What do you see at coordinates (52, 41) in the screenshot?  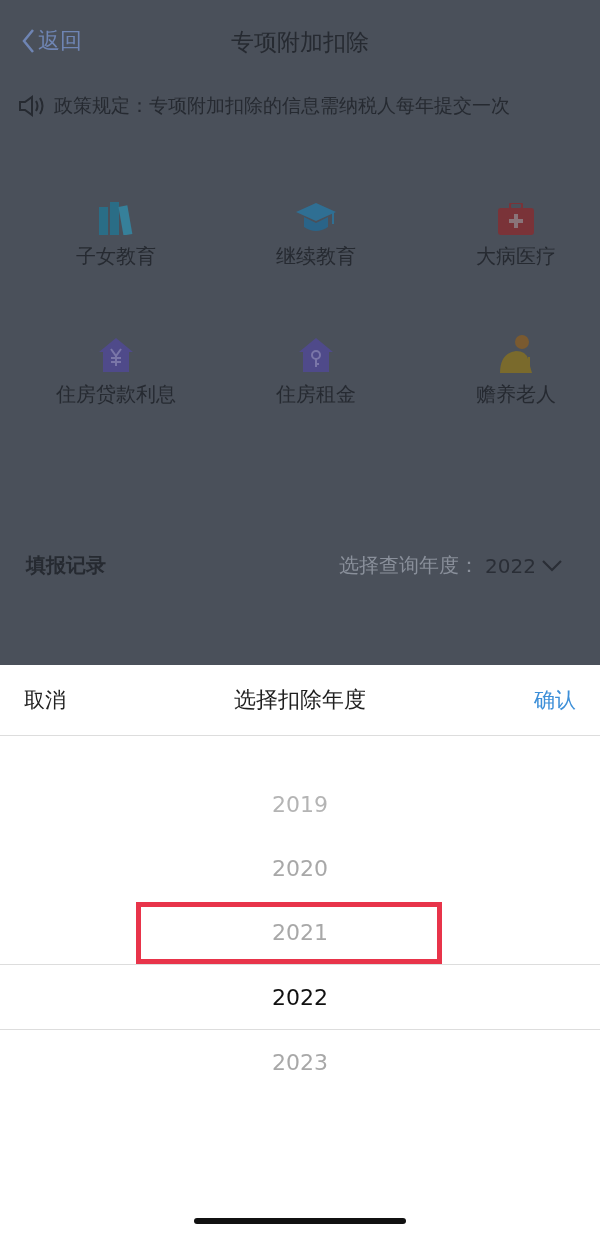 I see `back-link: 返回` at bounding box center [52, 41].